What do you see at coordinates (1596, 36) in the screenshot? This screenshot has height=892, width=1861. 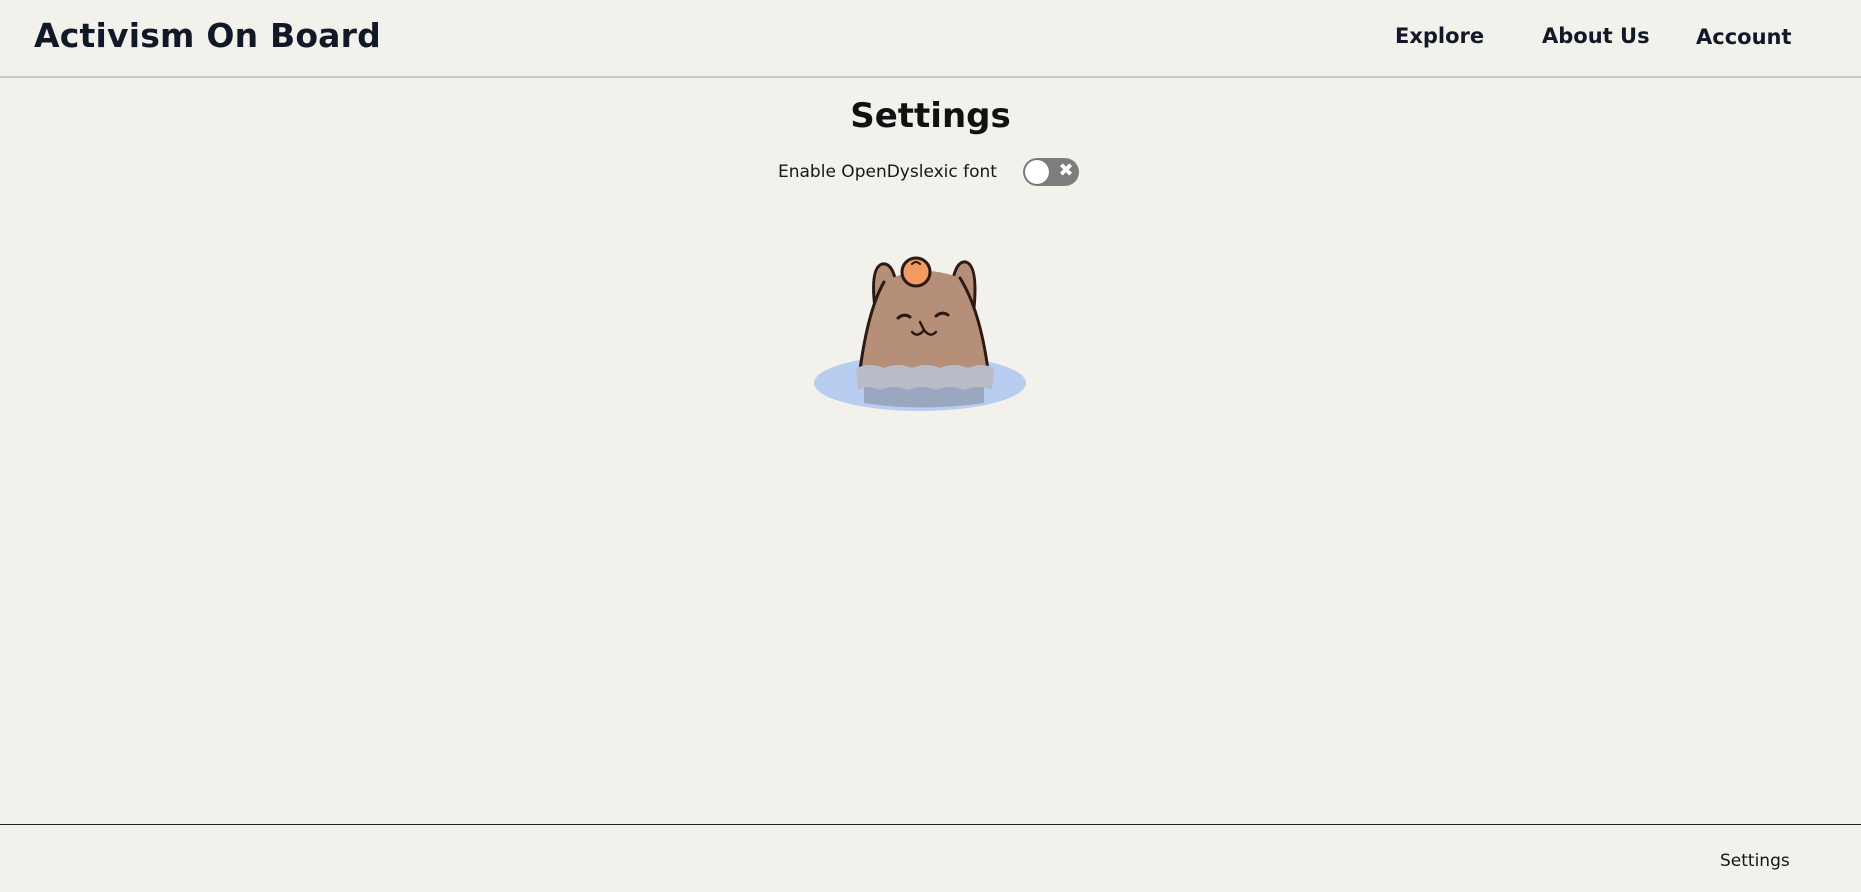 I see `nav-about-us: About Us` at bounding box center [1596, 36].